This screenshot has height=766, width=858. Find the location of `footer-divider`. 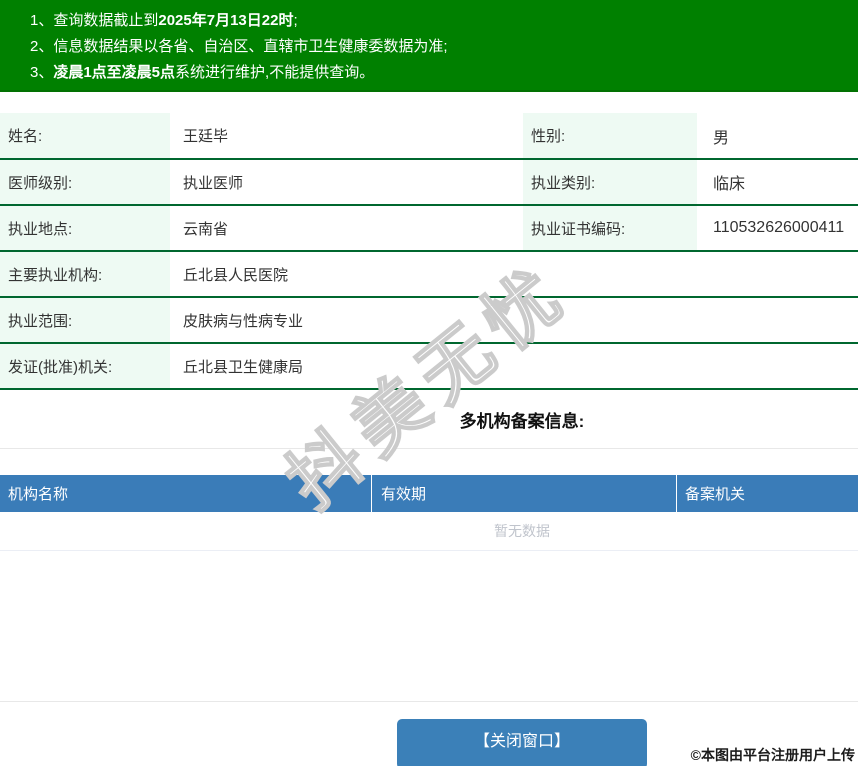

footer-divider is located at coordinates (429, 701).